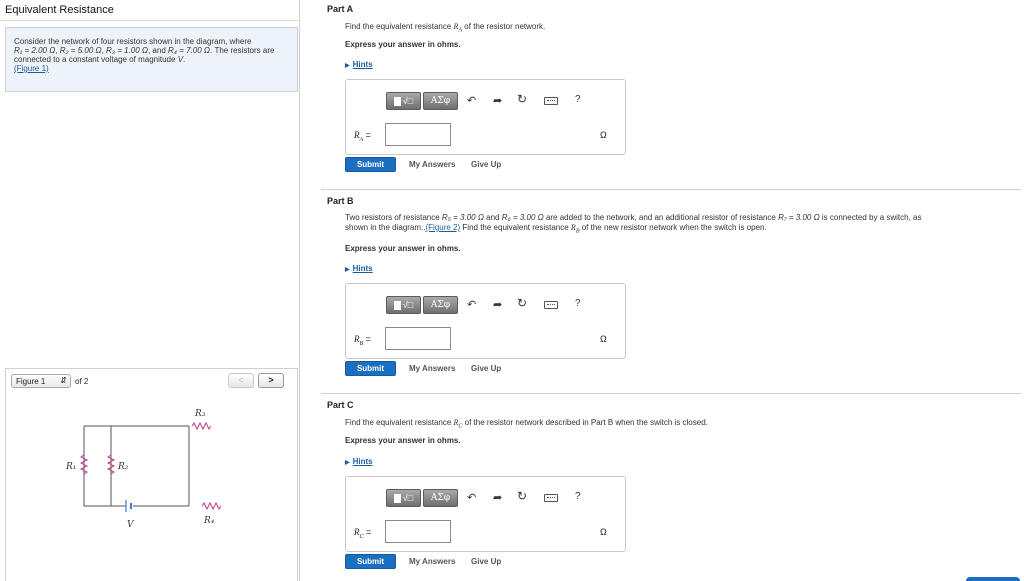 The height and width of the screenshot is (581, 1024). I want to click on r4-label: R₄, so click(209, 521).